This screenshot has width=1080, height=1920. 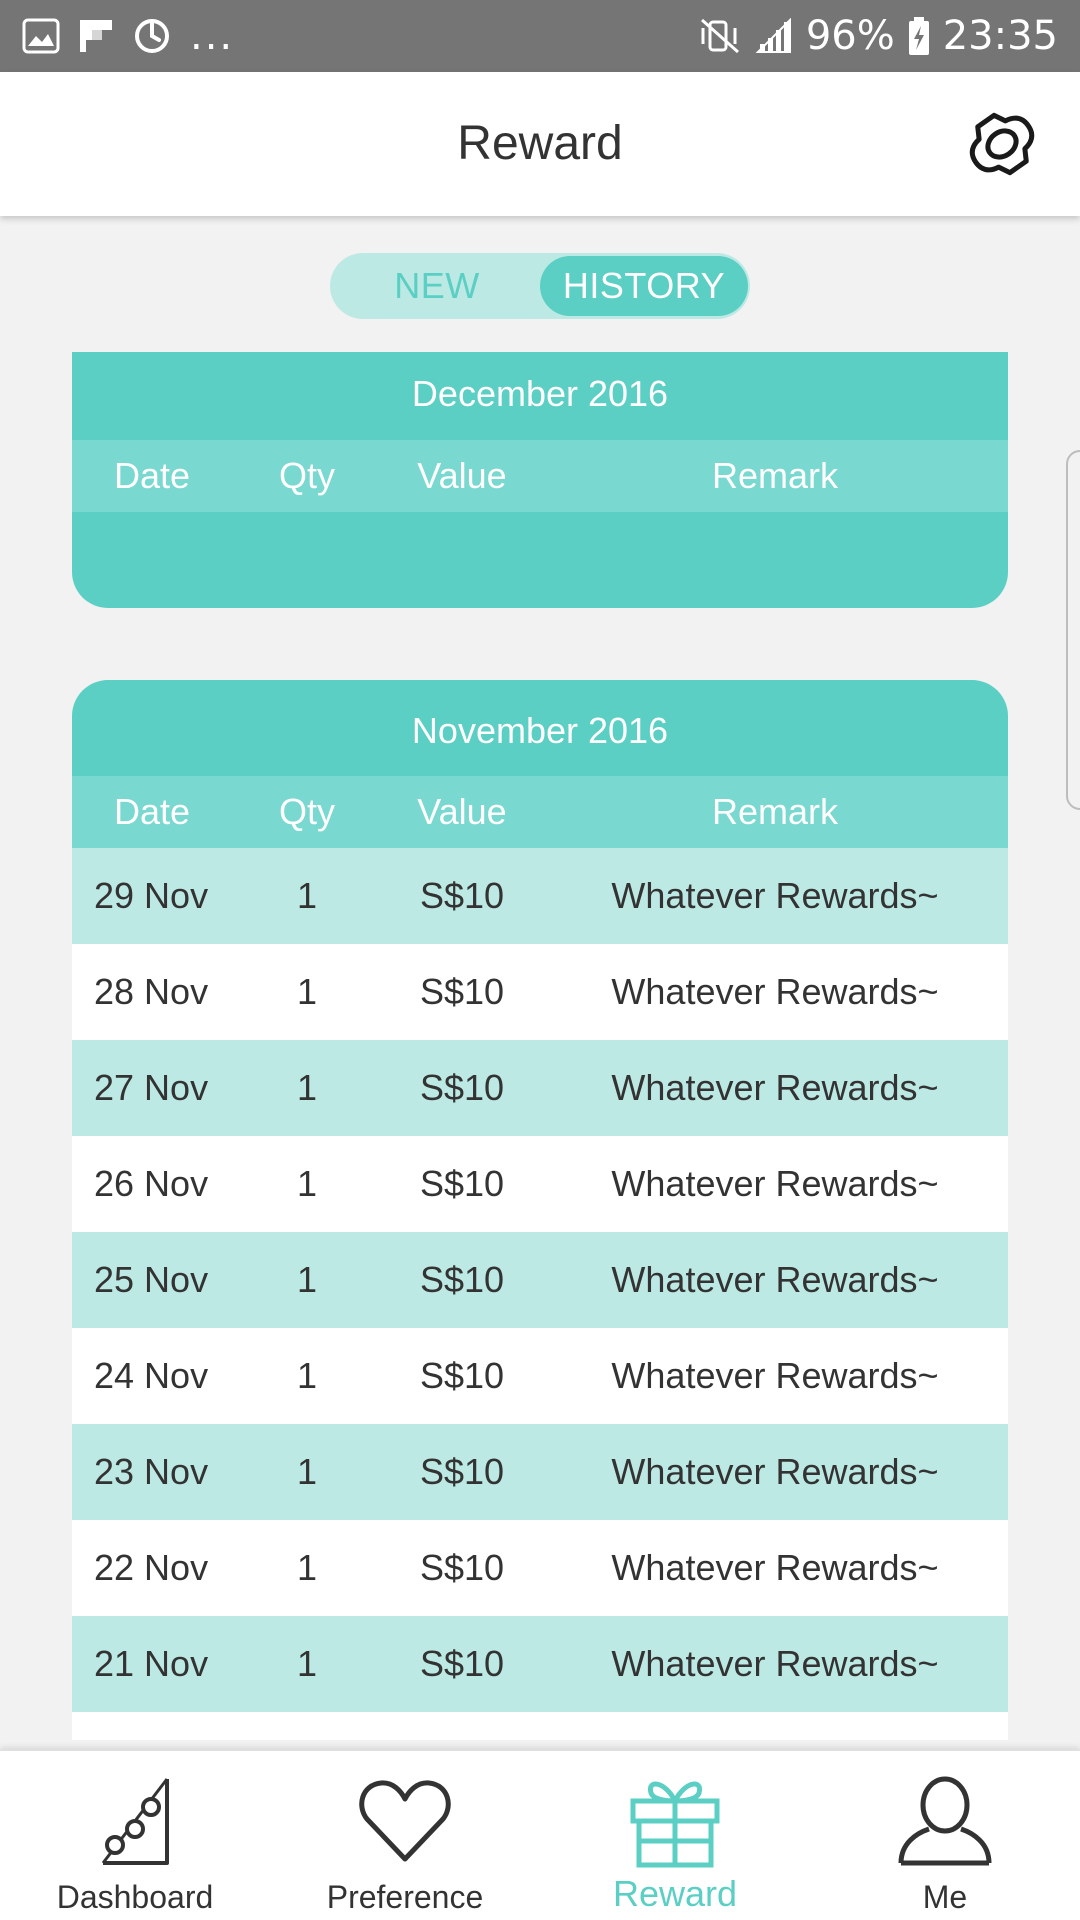 I want to click on gear-icon, so click(x=1002, y=144).